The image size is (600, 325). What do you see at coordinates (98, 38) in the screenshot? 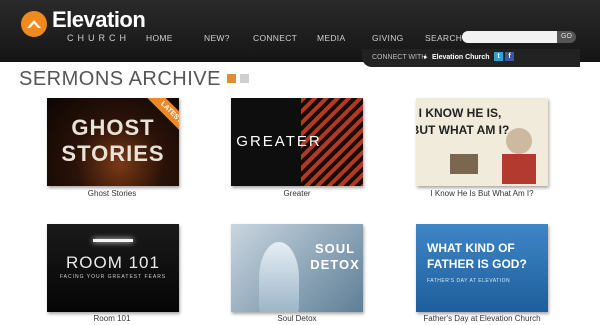
I see `brand-subtitle: CHURCH` at bounding box center [98, 38].